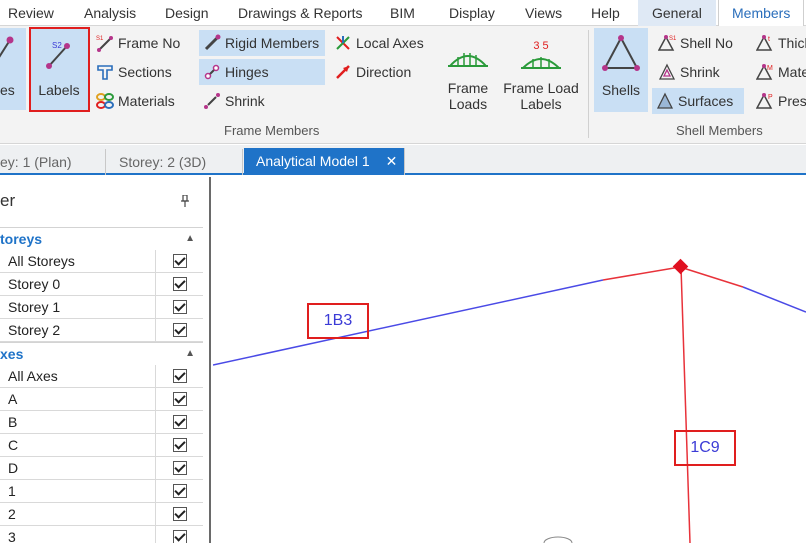 This screenshot has width=806, height=543. What do you see at coordinates (31, 13) in the screenshot?
I see `tab-review: Review` at bounding box center [31, 13].